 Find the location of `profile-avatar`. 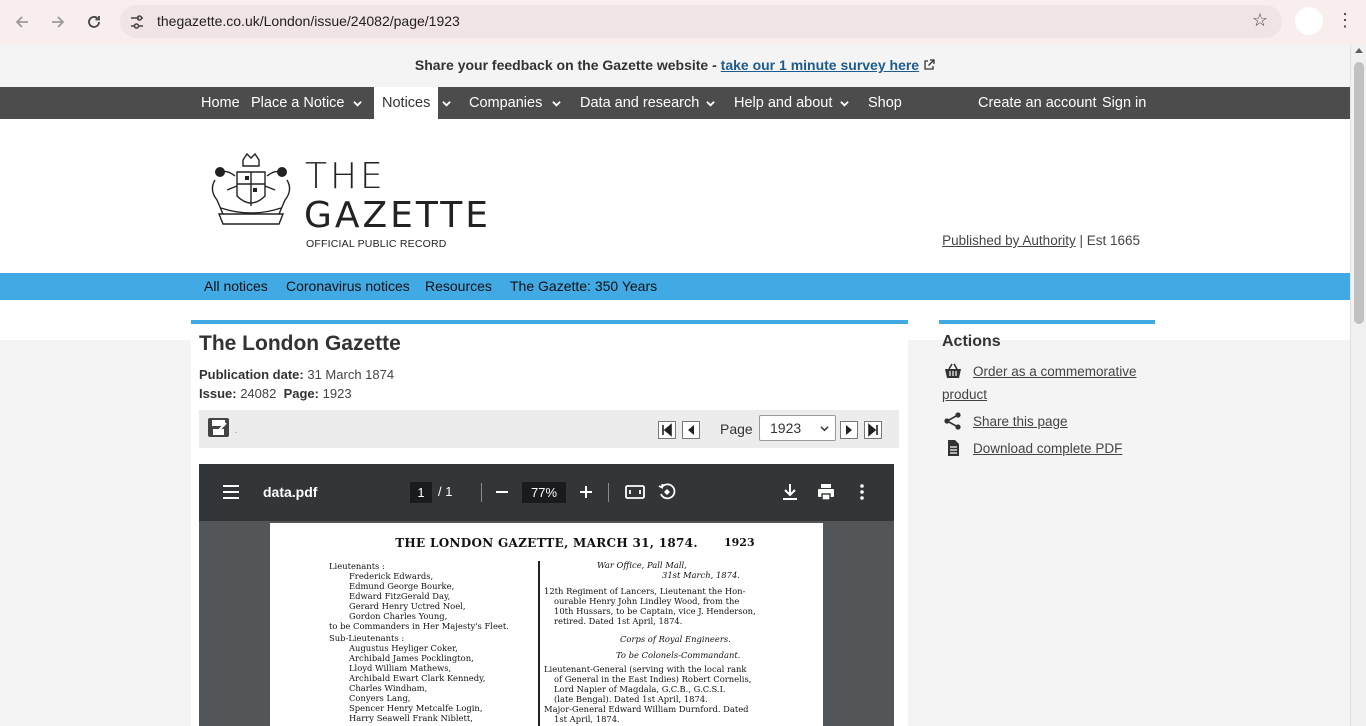

profile-avatar is located at coordinates (1309, 21).